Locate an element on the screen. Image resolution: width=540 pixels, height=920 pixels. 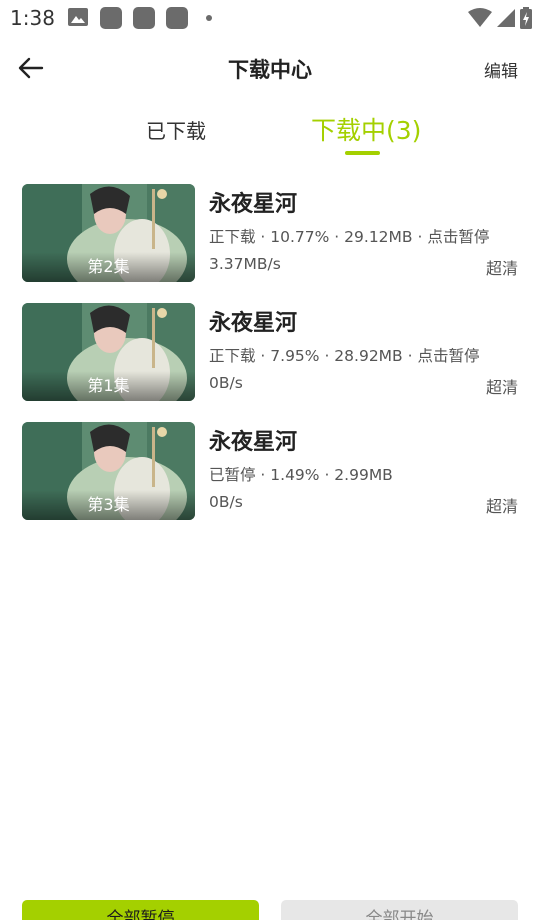
status-time: 1:38 is located at coordinates (32, 18).